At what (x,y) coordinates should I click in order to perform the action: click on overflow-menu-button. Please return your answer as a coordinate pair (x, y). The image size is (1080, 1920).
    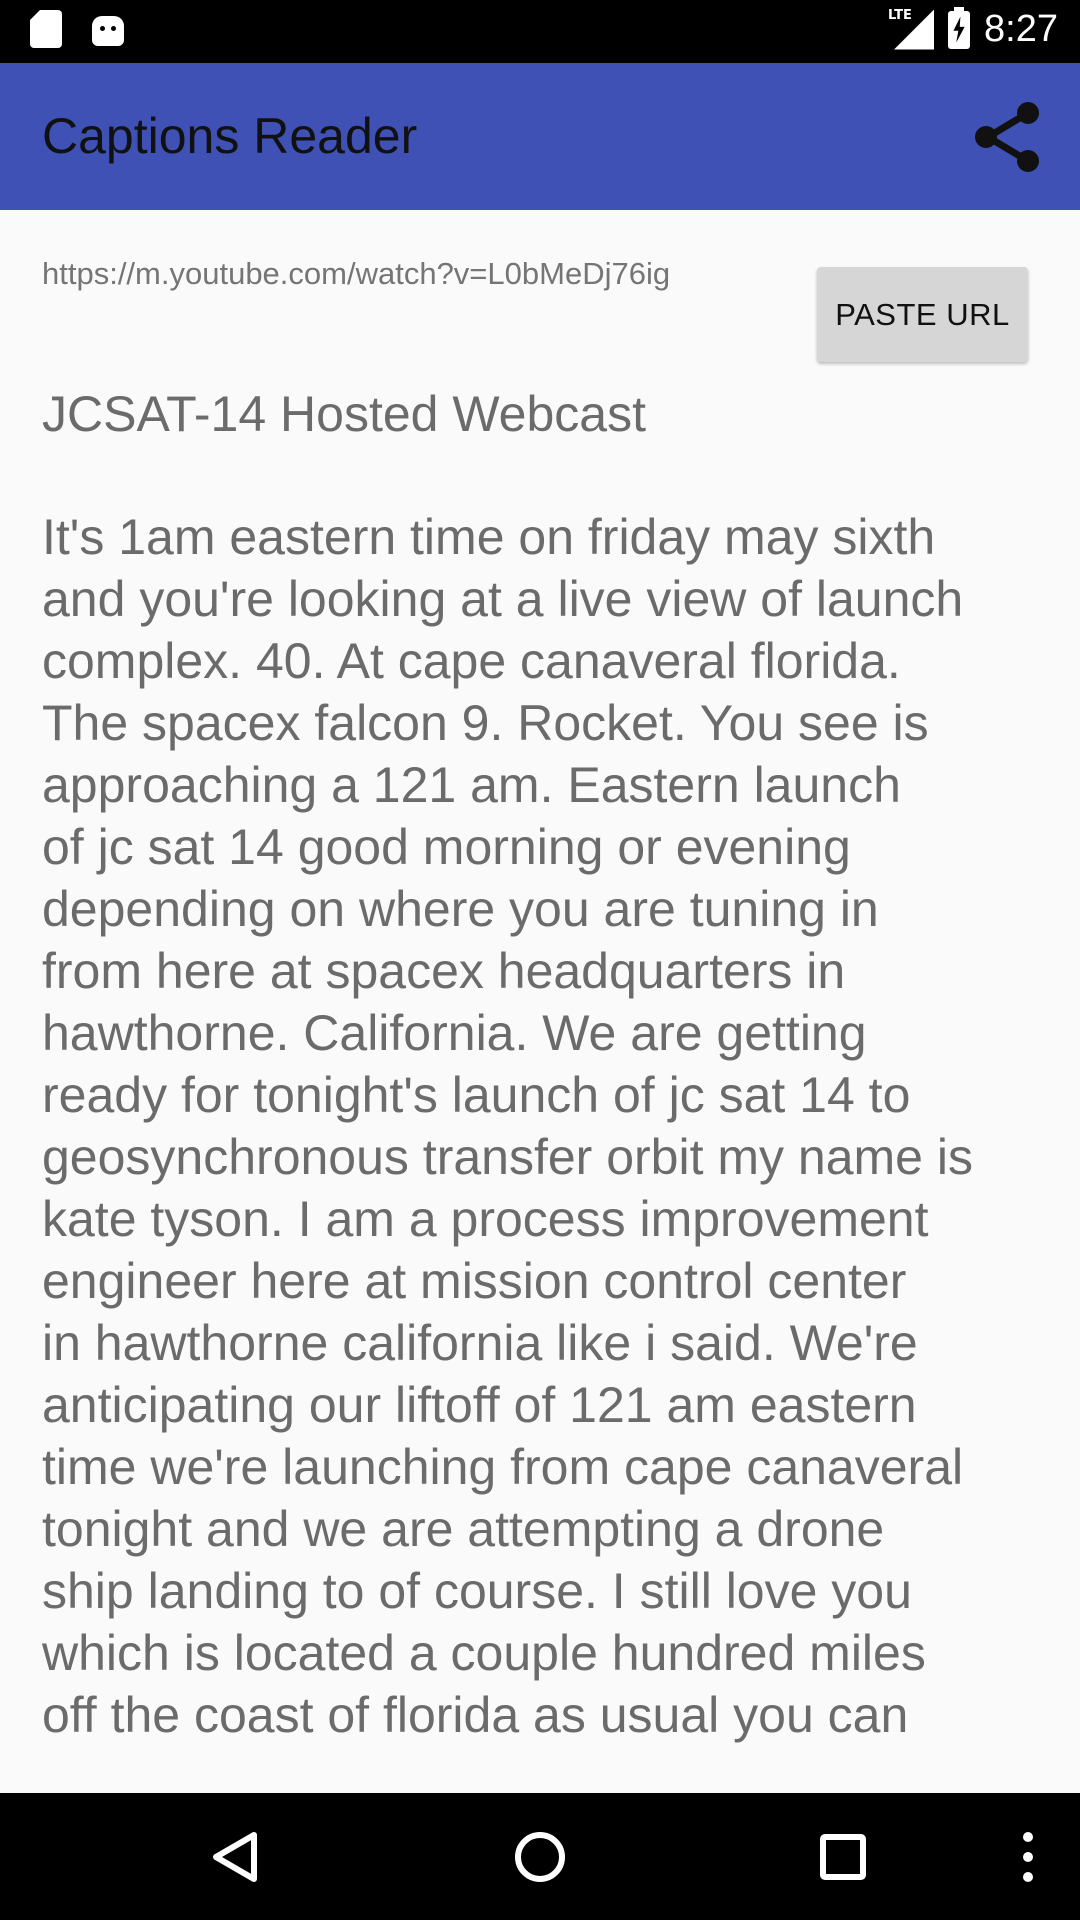
    Looking at the image, I should click on (1028, 1856).